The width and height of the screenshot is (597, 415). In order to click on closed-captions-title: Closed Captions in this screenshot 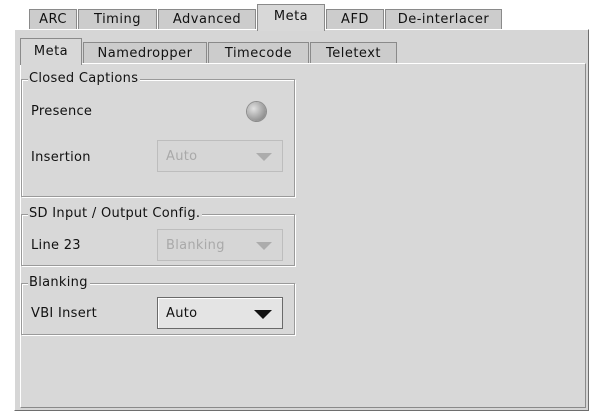, I will do `click(84, 78)`.